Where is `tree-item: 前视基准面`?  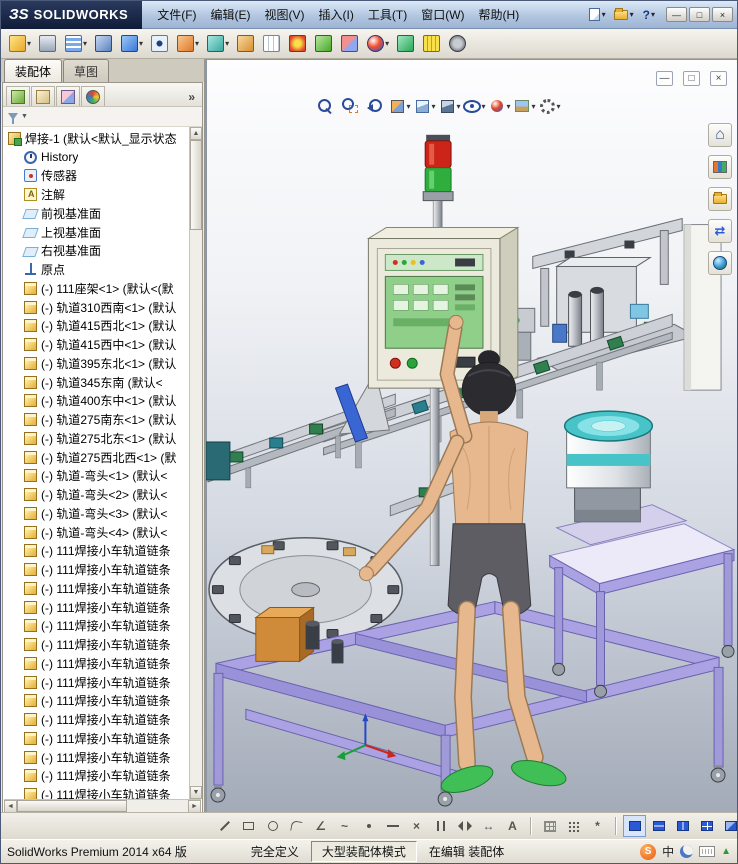
tree-item: 前视基准面 is located at coordinates (97, 213).